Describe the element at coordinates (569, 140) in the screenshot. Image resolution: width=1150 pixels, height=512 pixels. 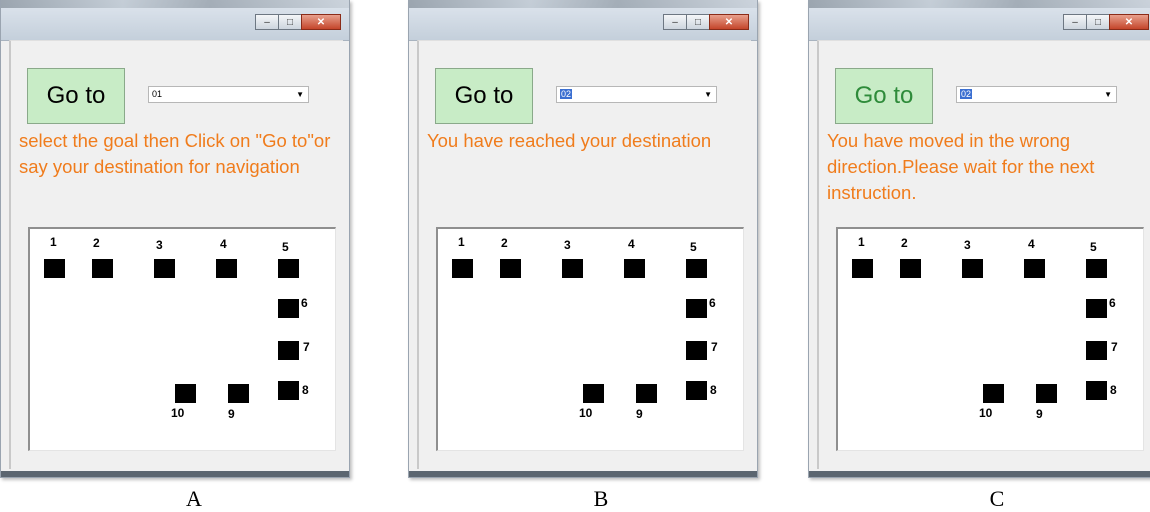
I see `status-message: You have reached your destination` at that location.